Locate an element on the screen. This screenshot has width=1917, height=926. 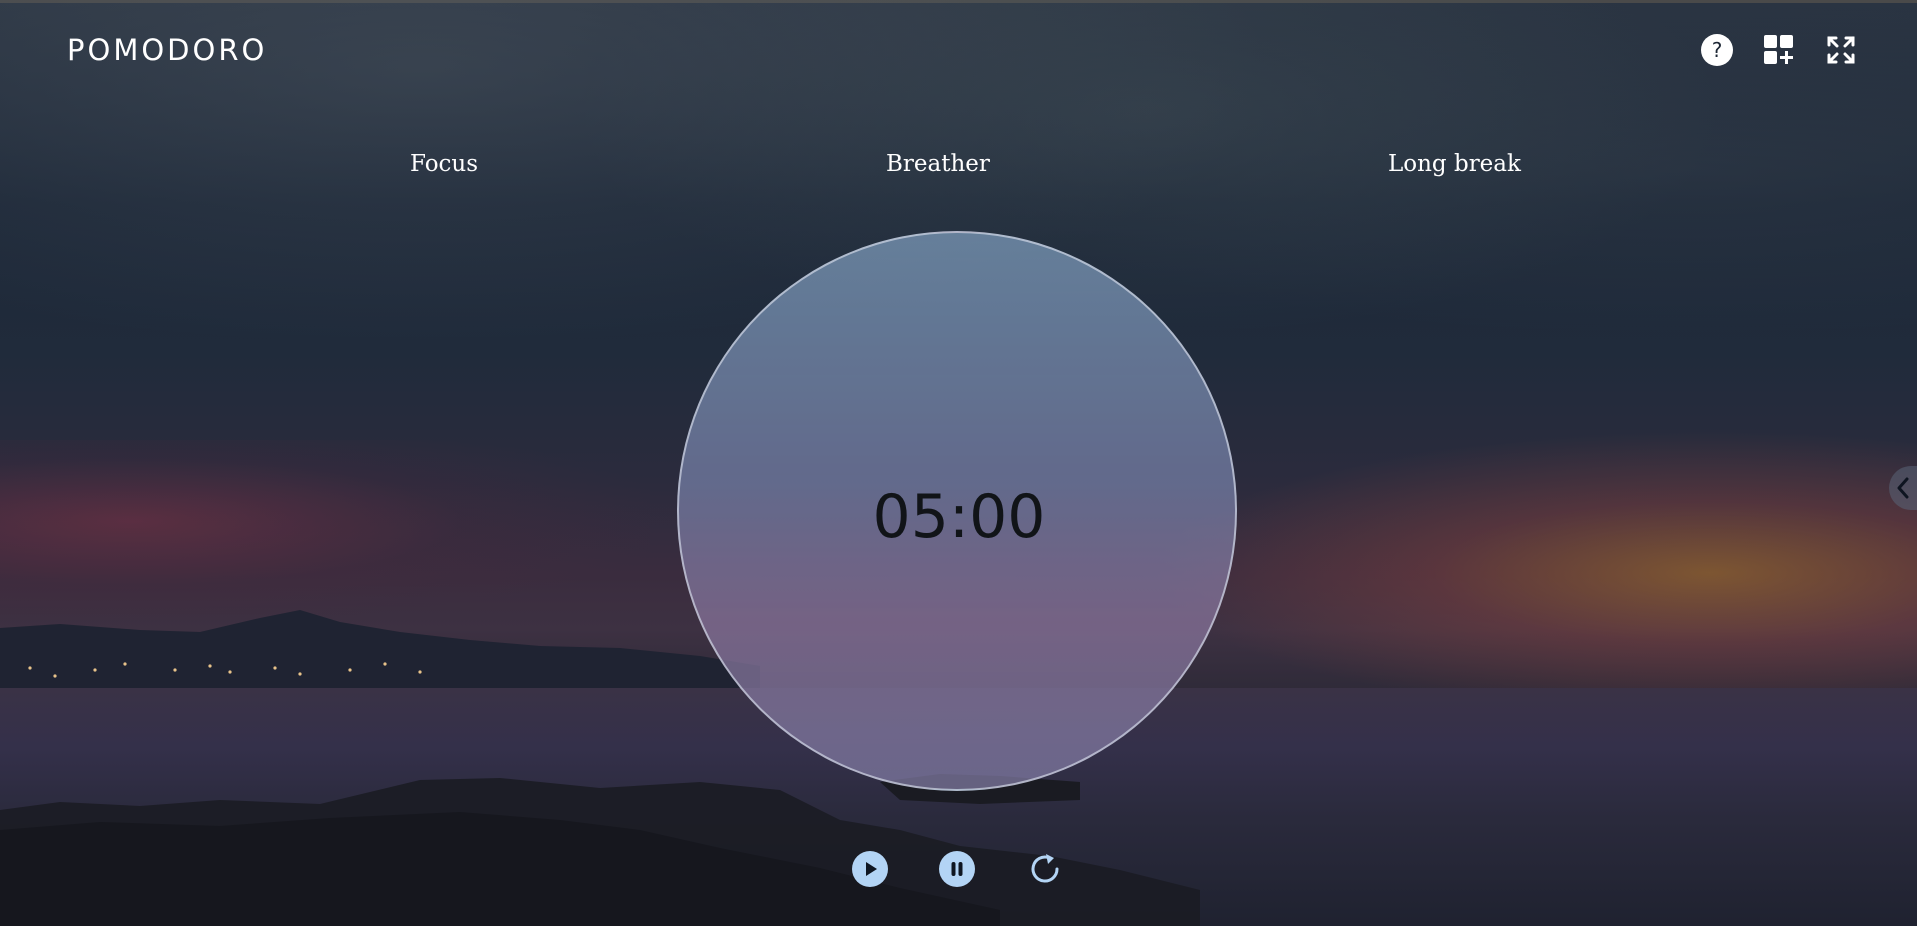
help-icon: ? is located at coordinates (1717, 50).